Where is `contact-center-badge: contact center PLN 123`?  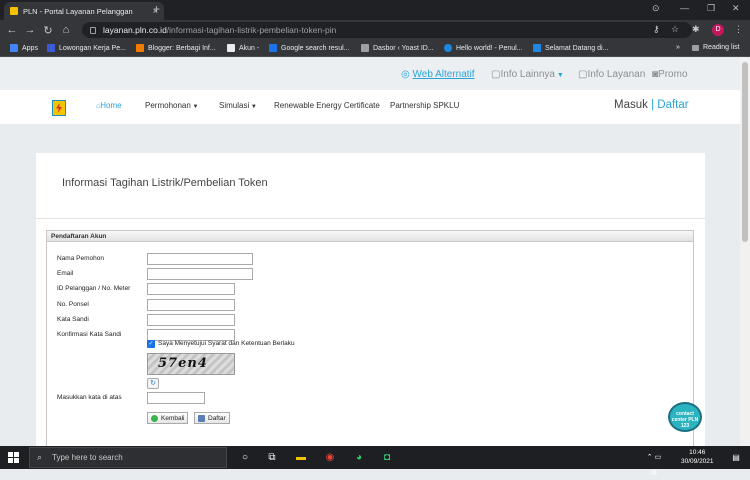
contact-center-badge: contact center PLN 123 is located at coordinates (685, 417).